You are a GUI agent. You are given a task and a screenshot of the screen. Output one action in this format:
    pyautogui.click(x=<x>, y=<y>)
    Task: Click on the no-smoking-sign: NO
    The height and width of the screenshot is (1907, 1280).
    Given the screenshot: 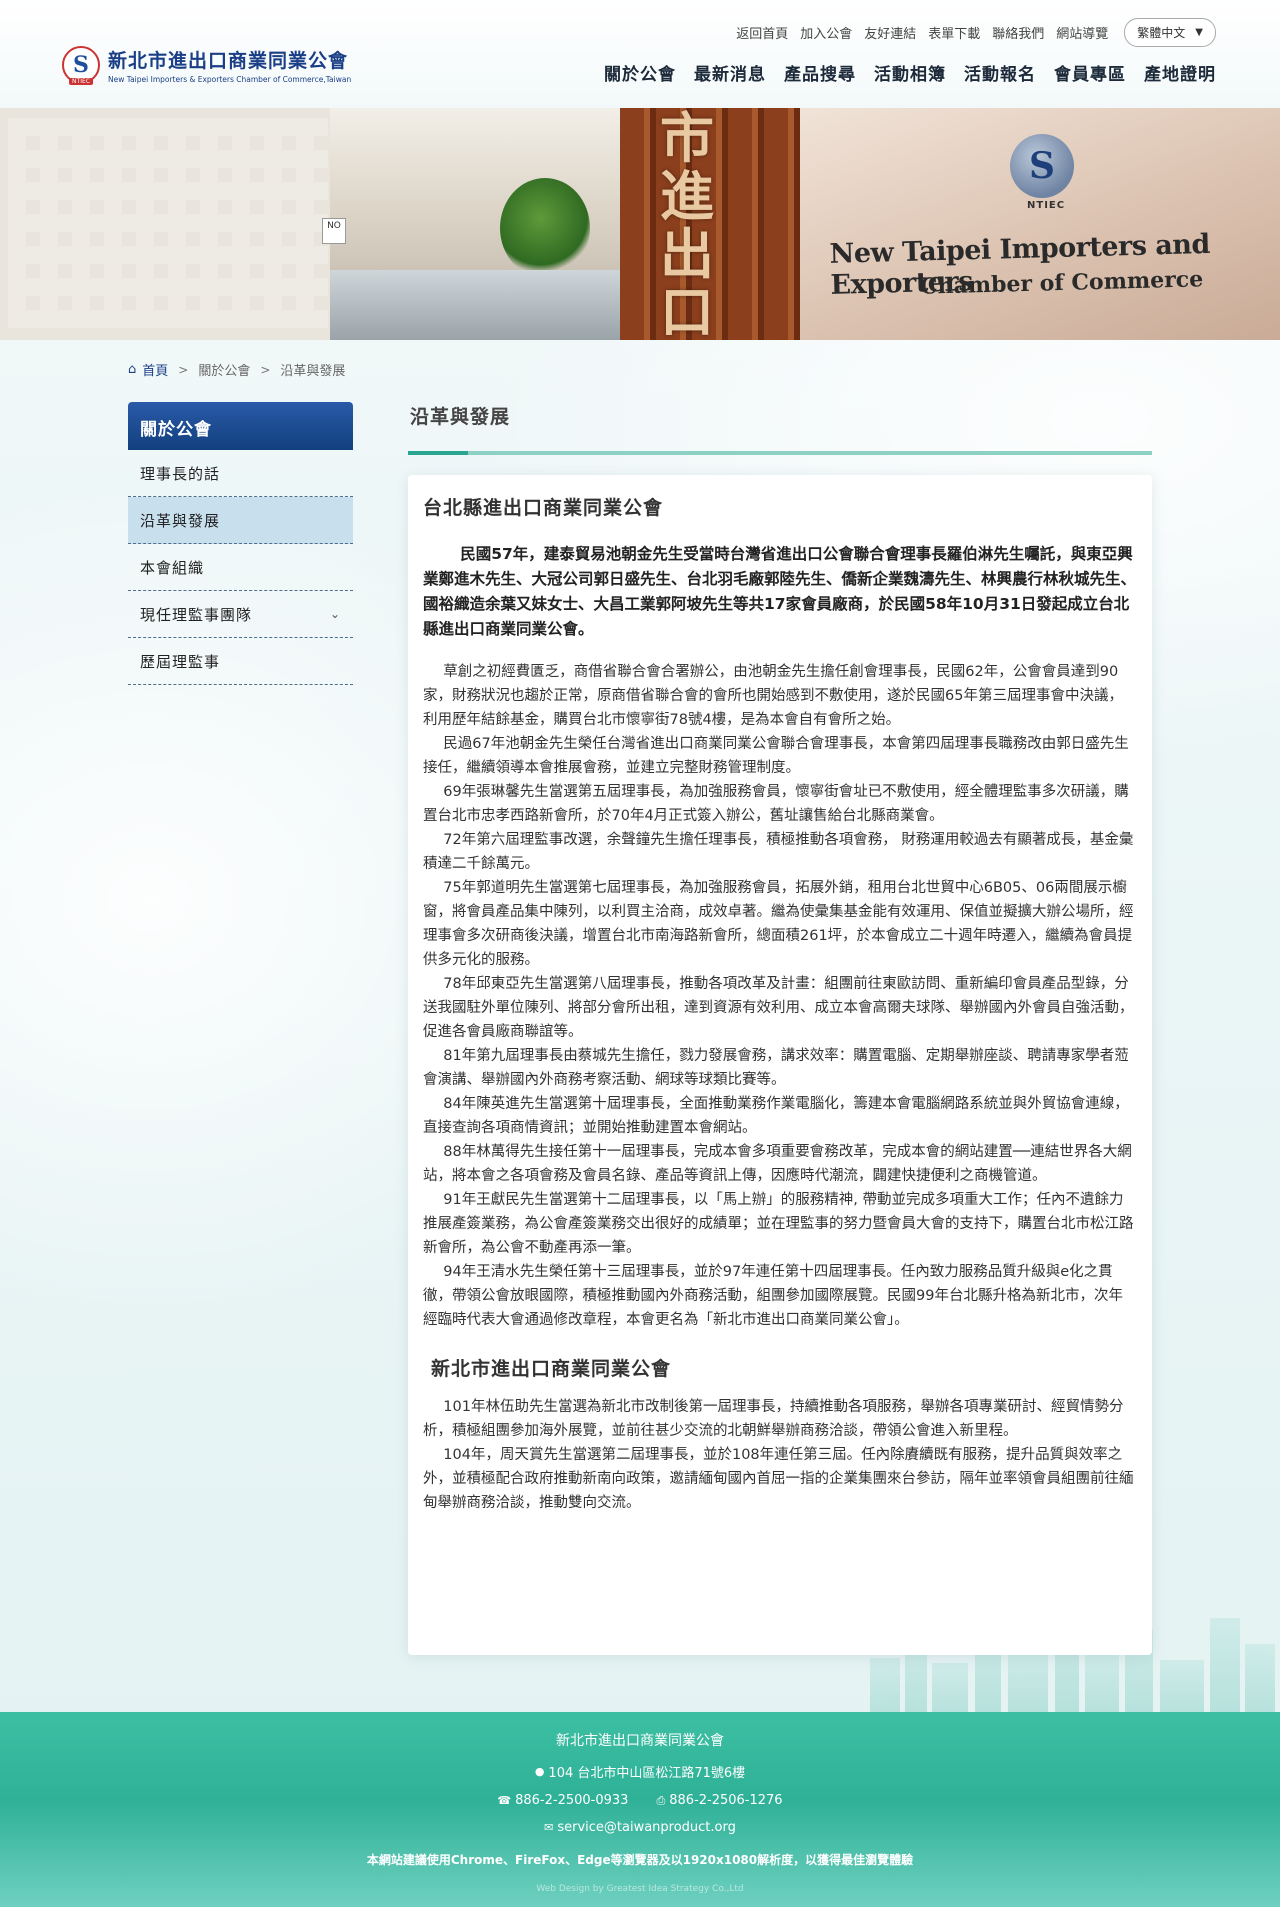 What is the action you would take?
    pyautogui.click(x=334, y=231)
    